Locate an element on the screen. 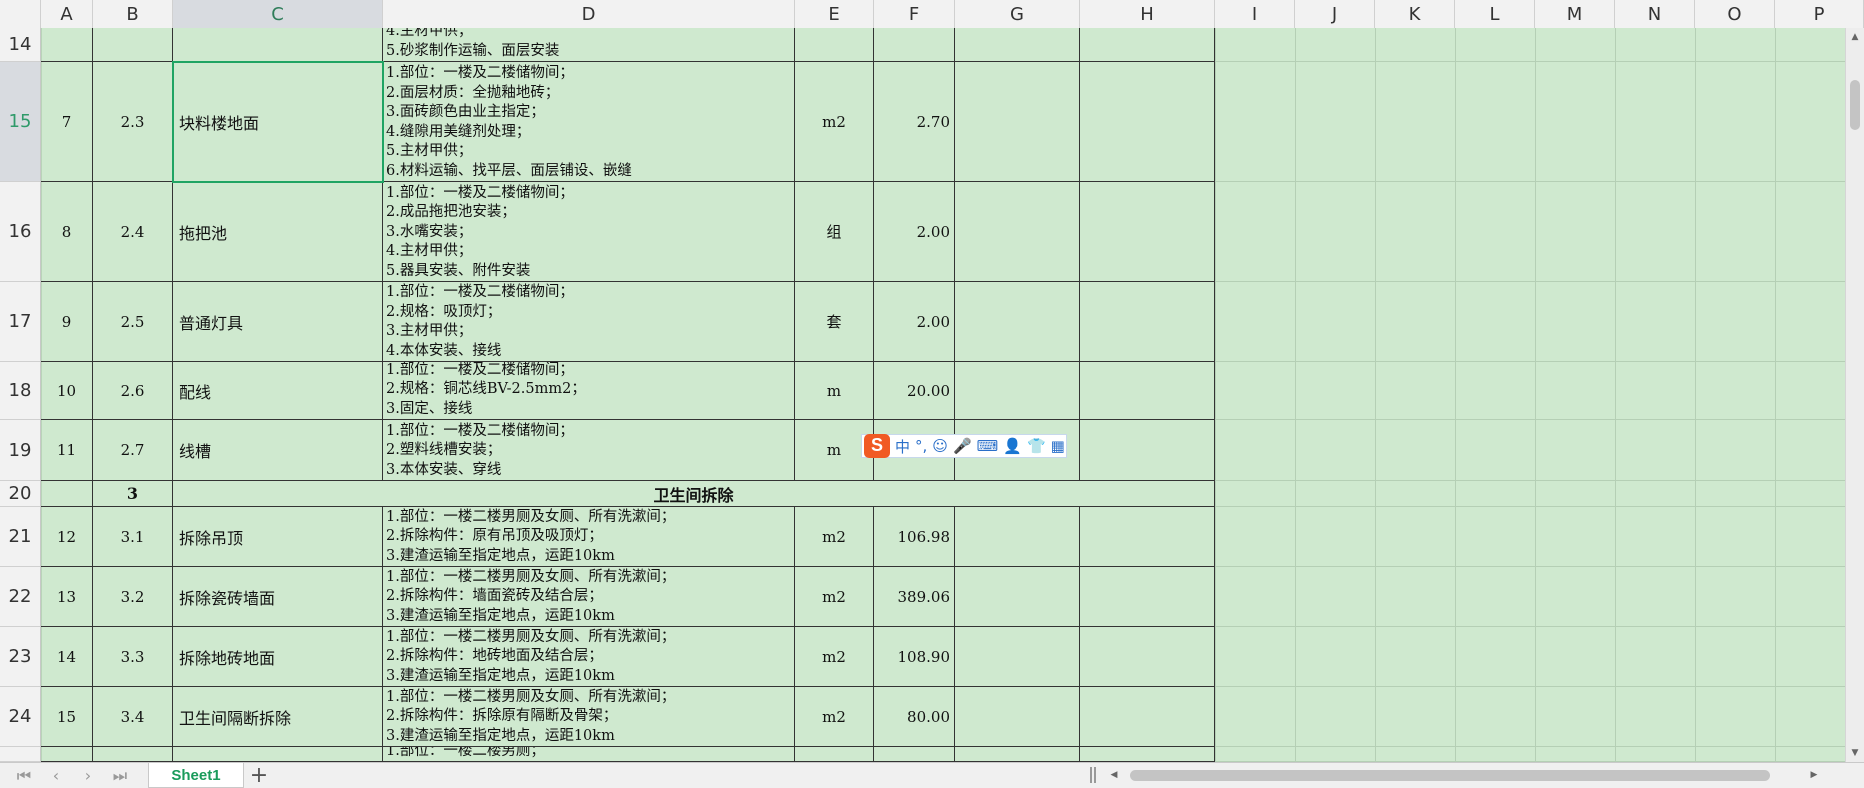 This screenshot has height=788, width=1864. row-header: 21 is located at coordinates (20, 537).